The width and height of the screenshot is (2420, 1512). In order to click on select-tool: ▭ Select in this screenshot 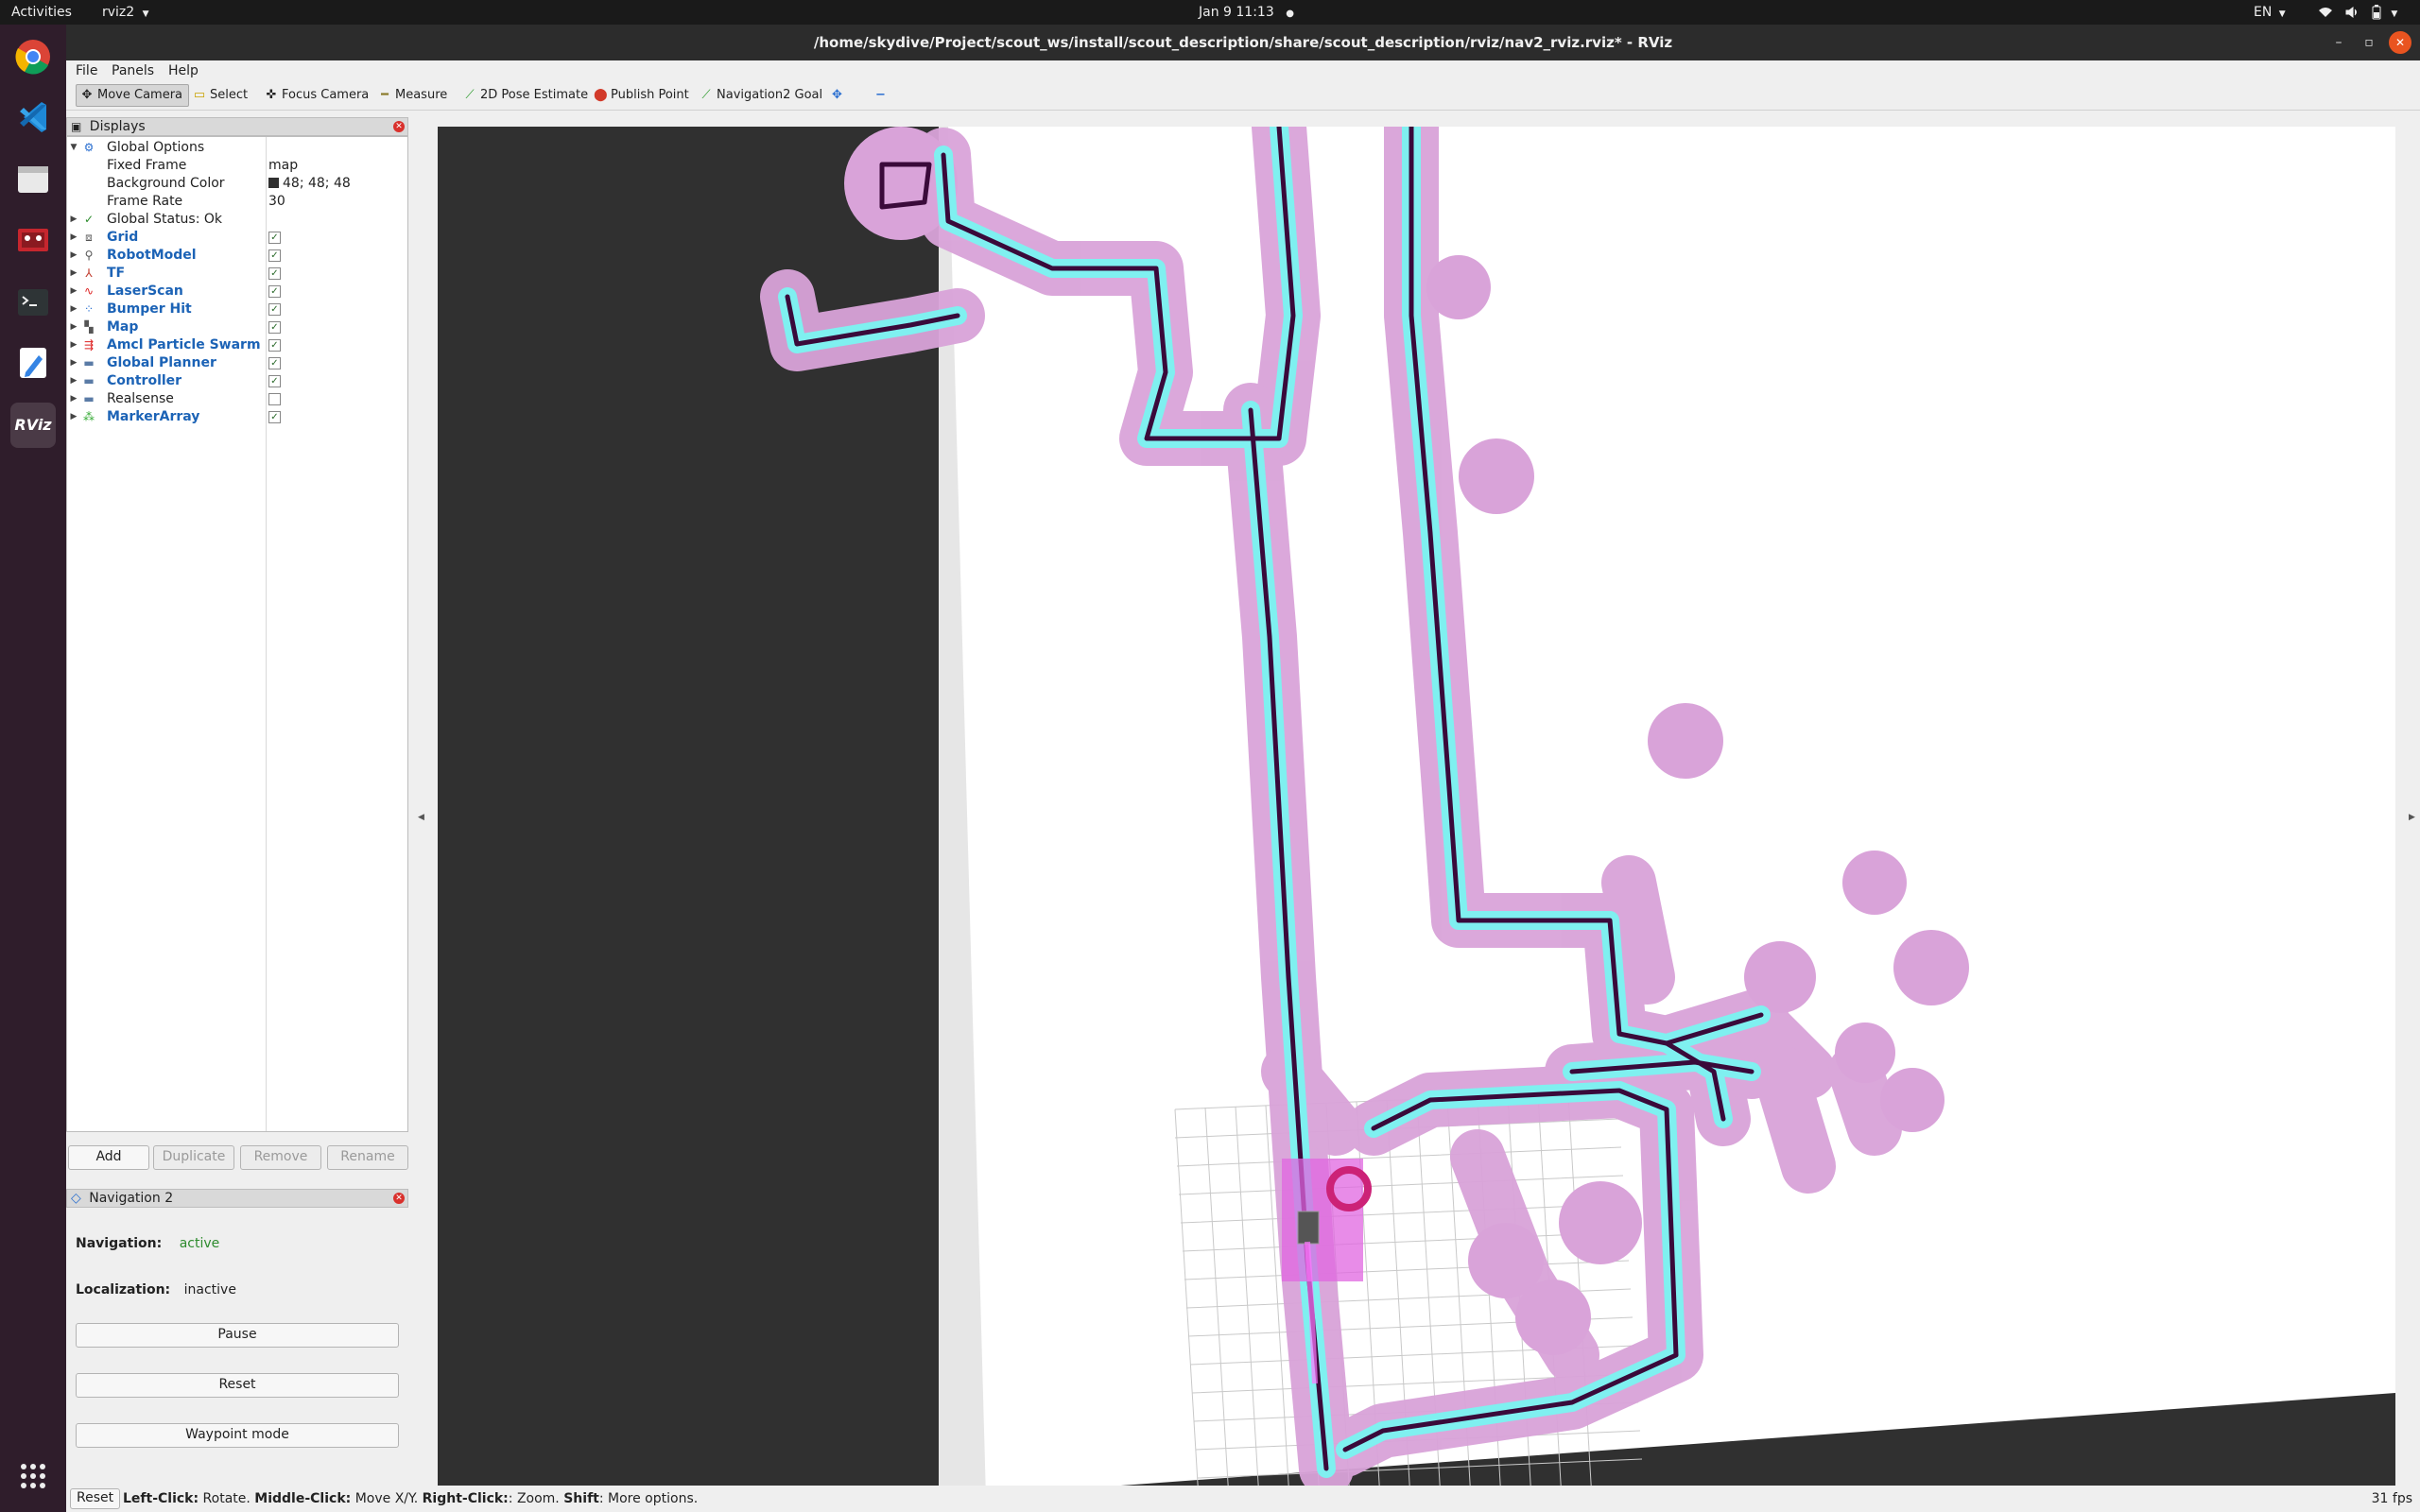, I will do `click(221, 95)`.